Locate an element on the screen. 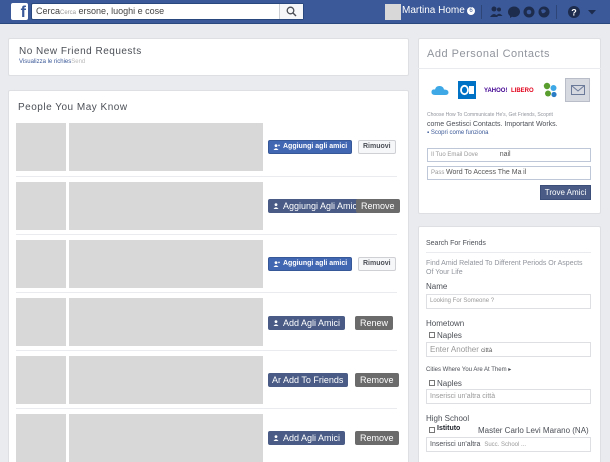 The height and width of the screenshot is (462, 610). hometown-input: Enter Another città is located at coordinates (508, 349).